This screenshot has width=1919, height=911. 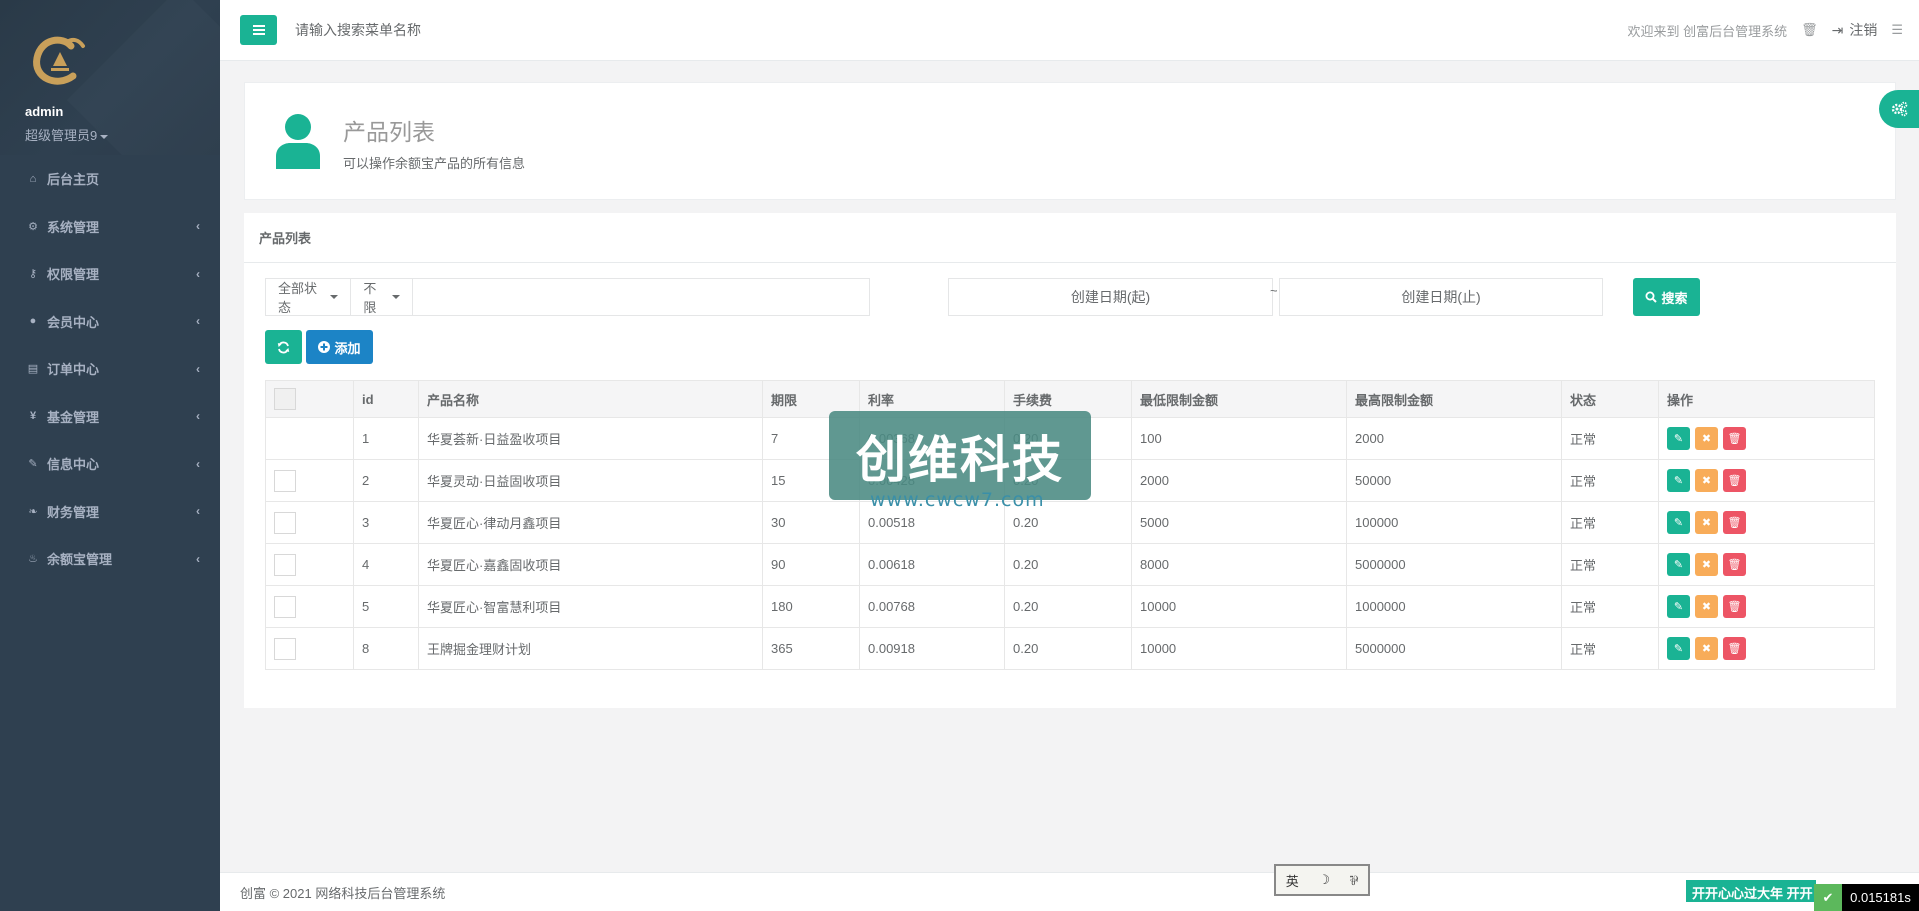 I want to click on select-all-checkbox, so click(x=285, y=399).